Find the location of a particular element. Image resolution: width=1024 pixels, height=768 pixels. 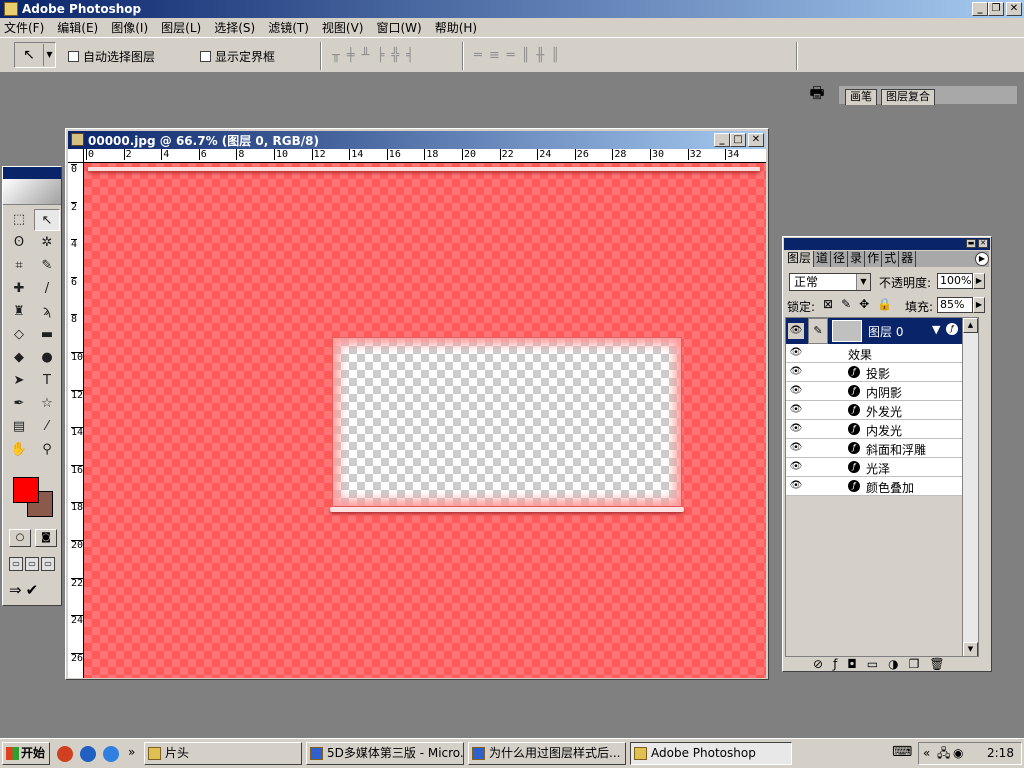

tool-preset-picker: ↖ ▼ is located at coordinates (35, 55).